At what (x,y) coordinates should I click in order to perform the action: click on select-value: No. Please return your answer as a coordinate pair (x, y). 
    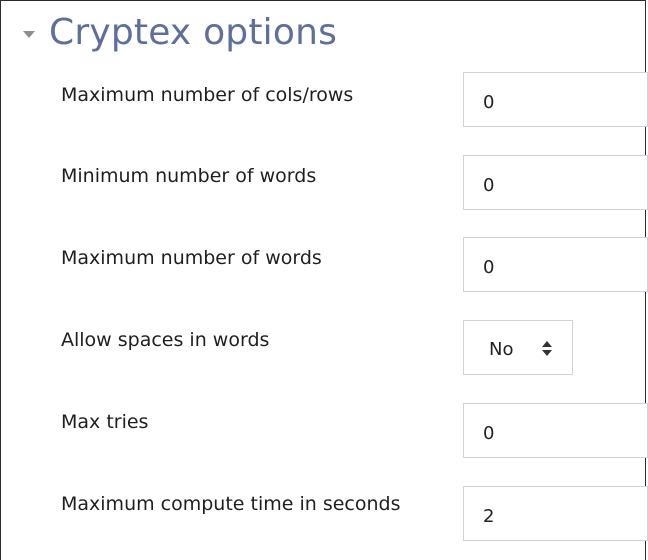
    Looking at the image, I should click on (501, 349).